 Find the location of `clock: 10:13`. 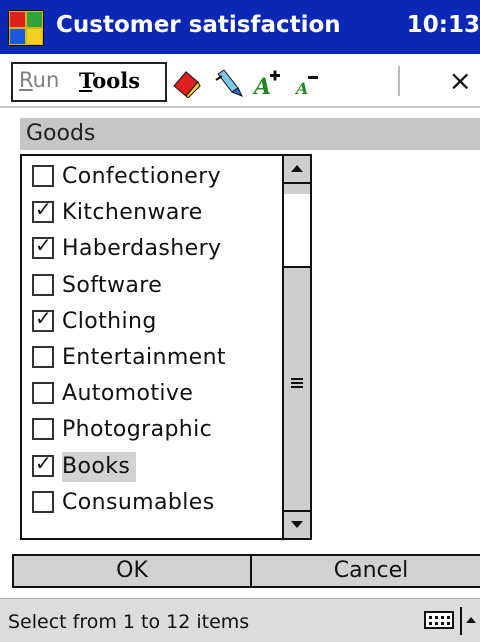

clock: 10:13 is located at coordinates (443, 25).